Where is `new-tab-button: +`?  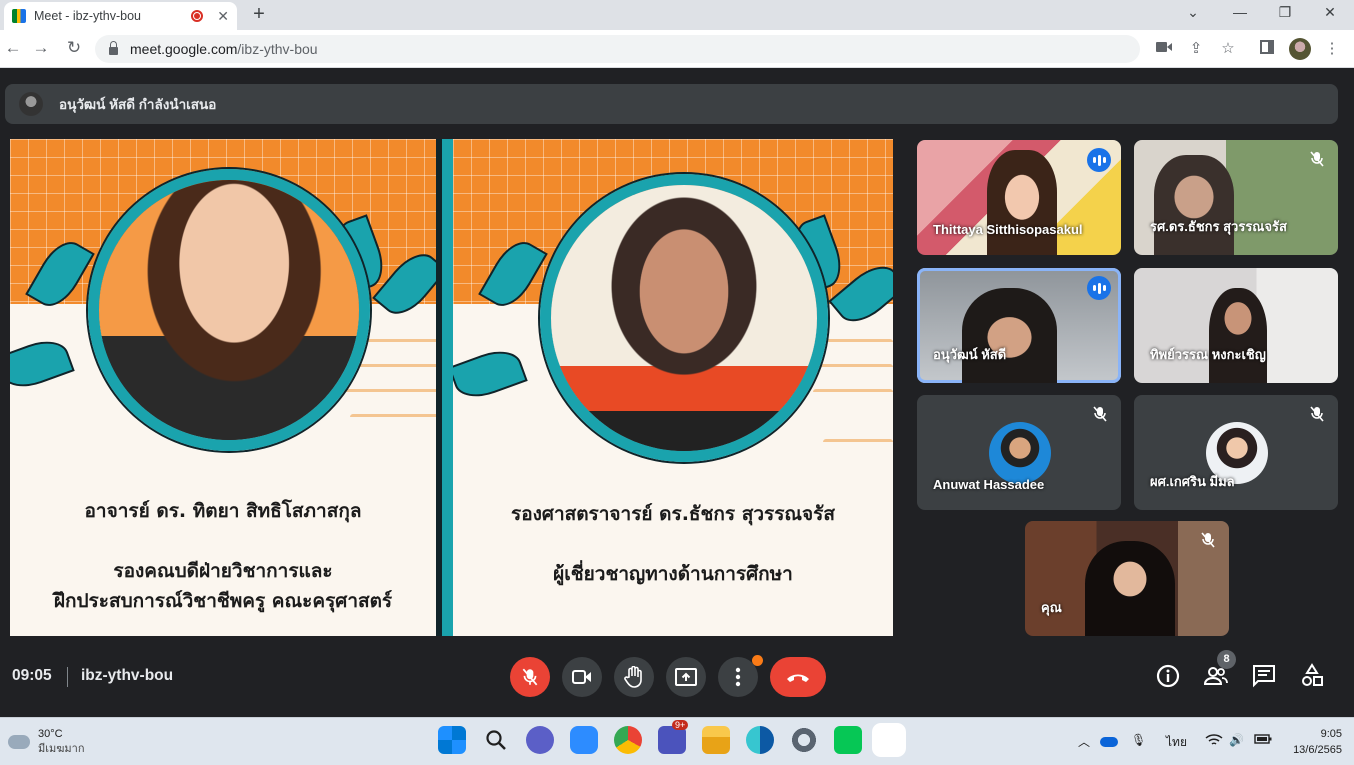
new-tab-button: + is located at coordinates (259, 14).